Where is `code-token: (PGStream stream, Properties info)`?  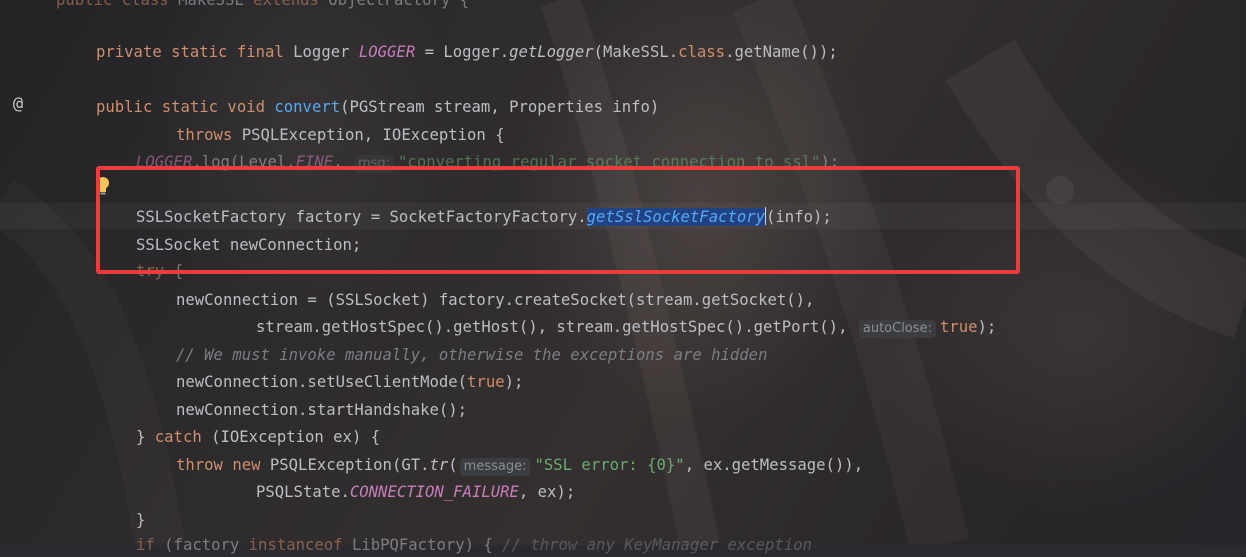 code-token: (PGStream stream, Properties info) is located at coordinates (500, 107).